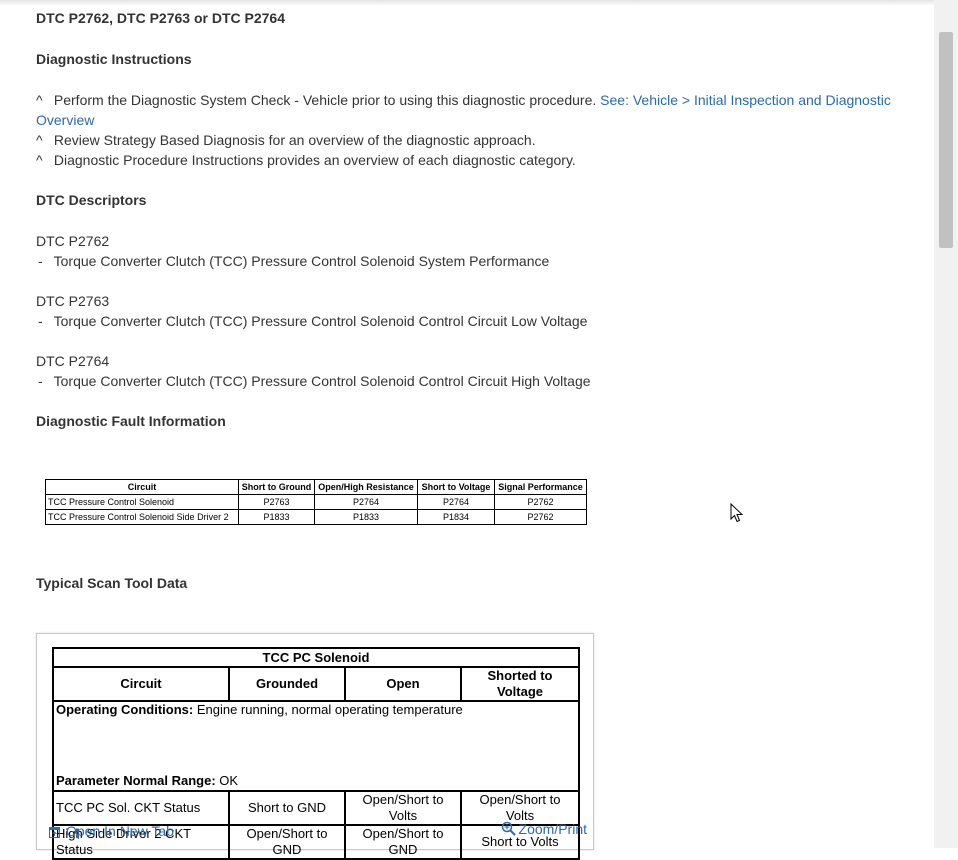 The image size is (958, 860). What do you see at coordinates (946, 140) in the screenshot?
I see `scrollbar-thumb` at bounding box center [946, 140].